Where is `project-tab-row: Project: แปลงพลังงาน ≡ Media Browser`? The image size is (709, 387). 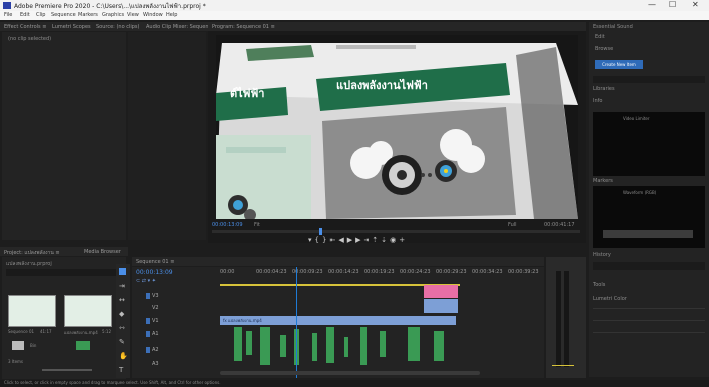 project-tab-row: Project: แปลงพลังงาน ≡ Media Browser is located at coordinates (64, 251).